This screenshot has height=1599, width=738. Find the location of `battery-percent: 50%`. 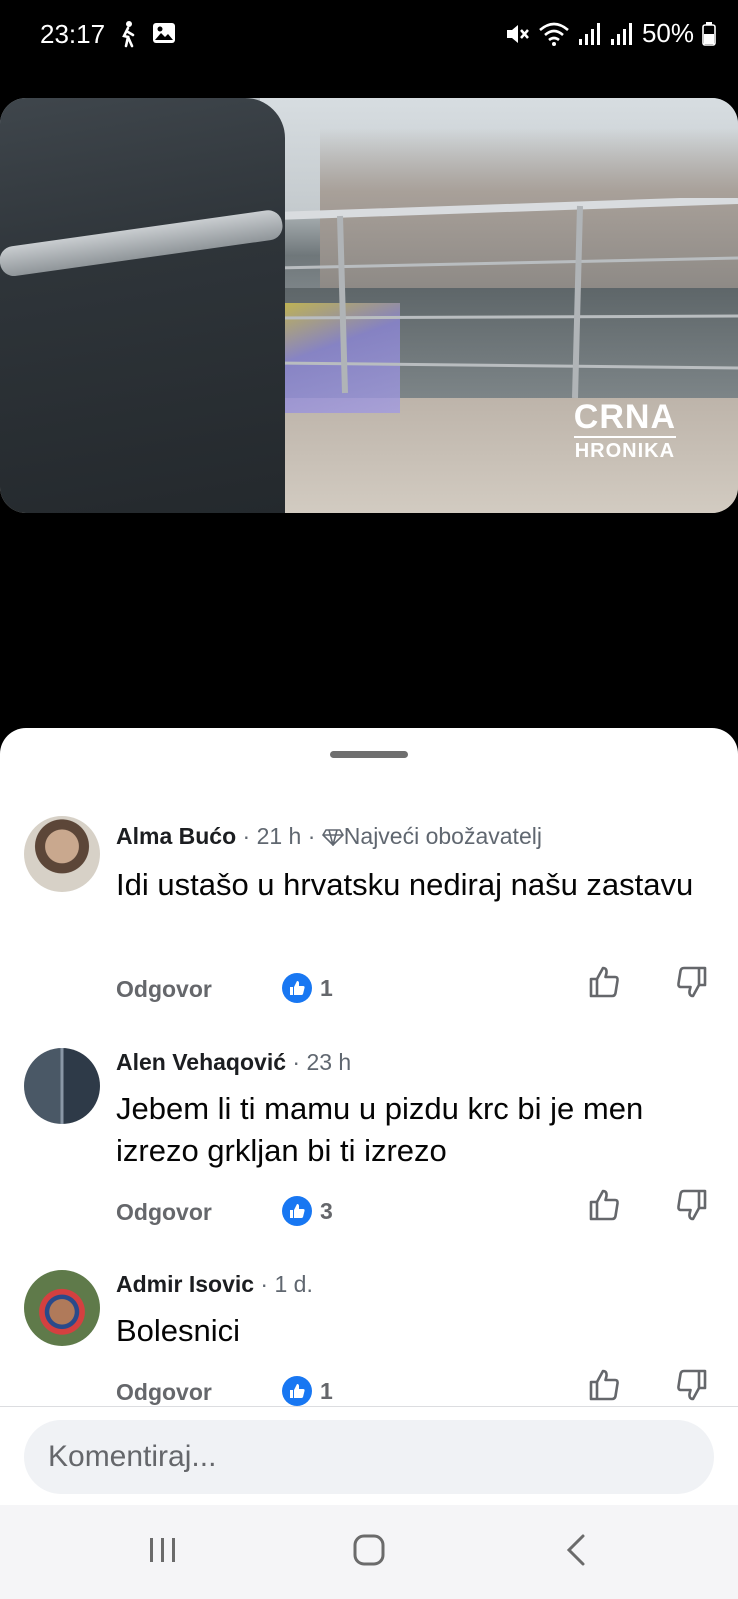

battery-percent: 50% is located at coordinates (667, 33).